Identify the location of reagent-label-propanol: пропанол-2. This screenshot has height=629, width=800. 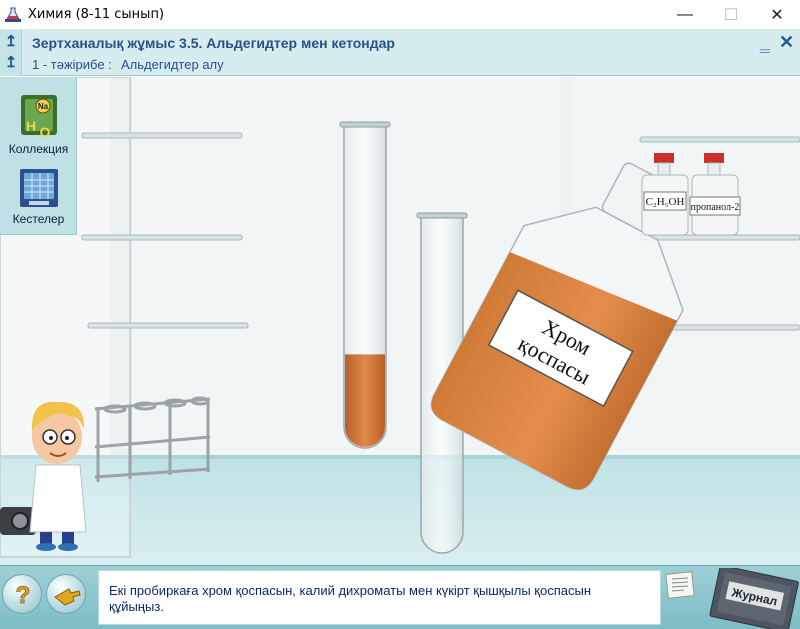
(715, 207).